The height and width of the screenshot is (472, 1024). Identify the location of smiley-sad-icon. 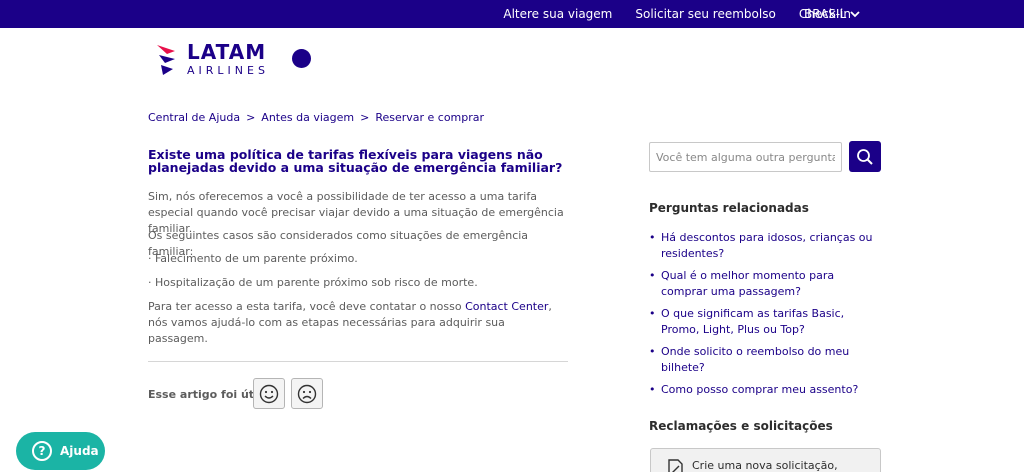
(307, 393).